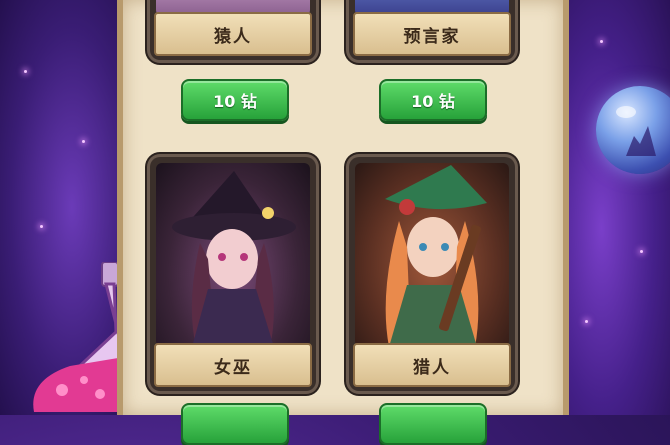 The image size is (670, 445). What do you see at coordinates (432, 365) in the screenshot?
I see `card-name: 猎人` at bounding box center [432, 365].